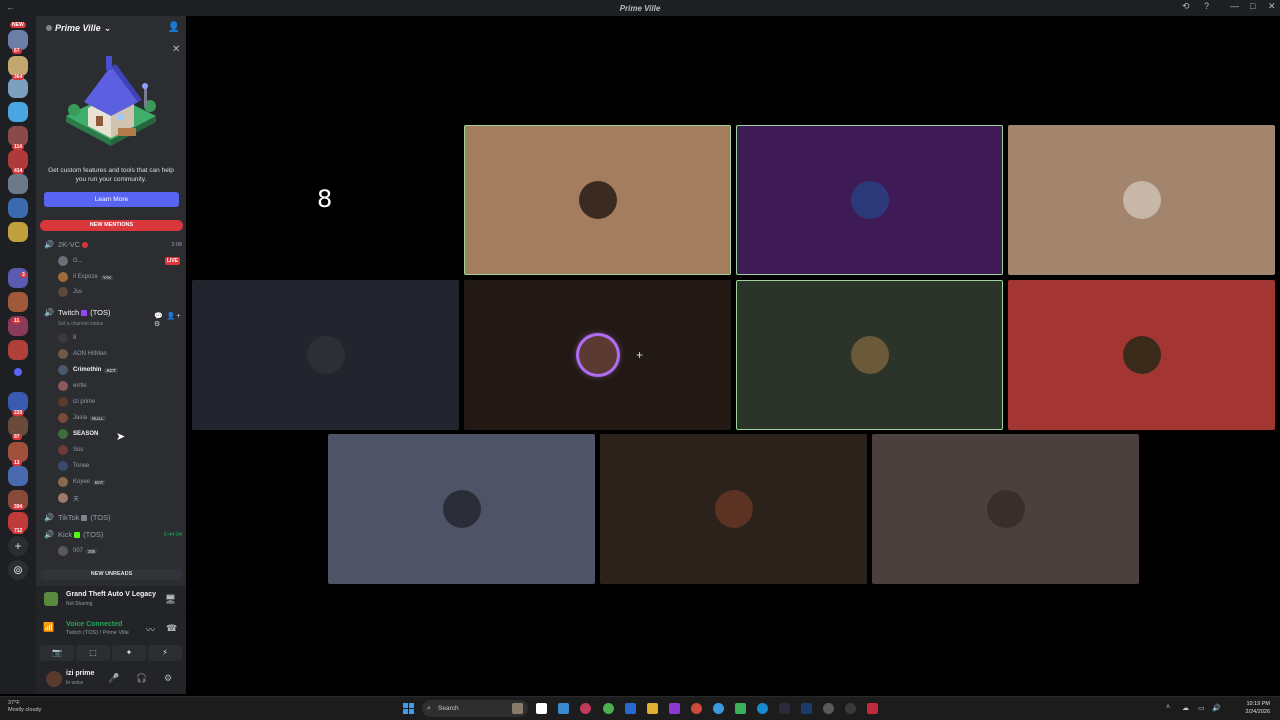  What do you see at coordinates (82, 482) in the screenshot?
I see `voice-user: Koyee BAT` at bounding box center [82, 482].